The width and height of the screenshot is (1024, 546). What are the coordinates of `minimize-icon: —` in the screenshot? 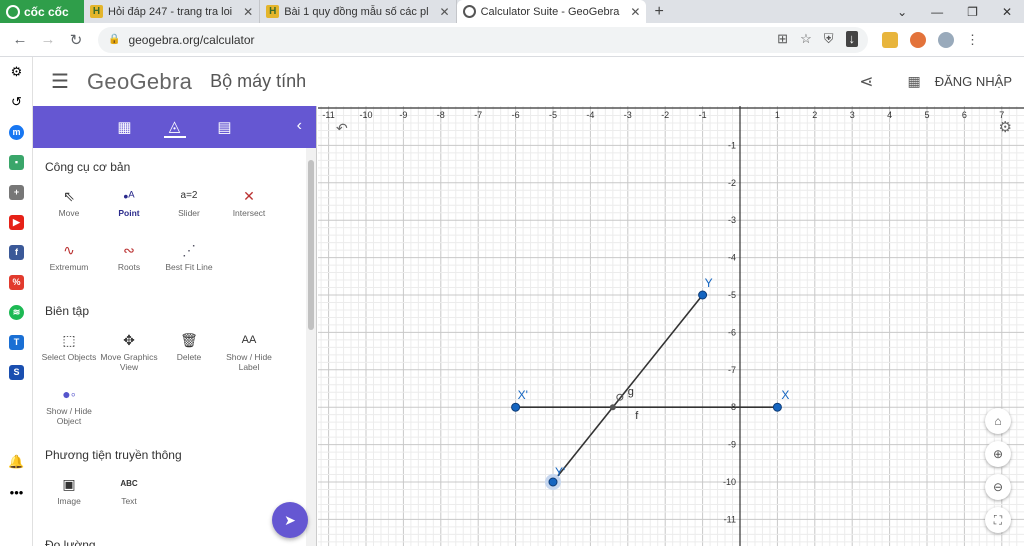 It's located at (937, 12).